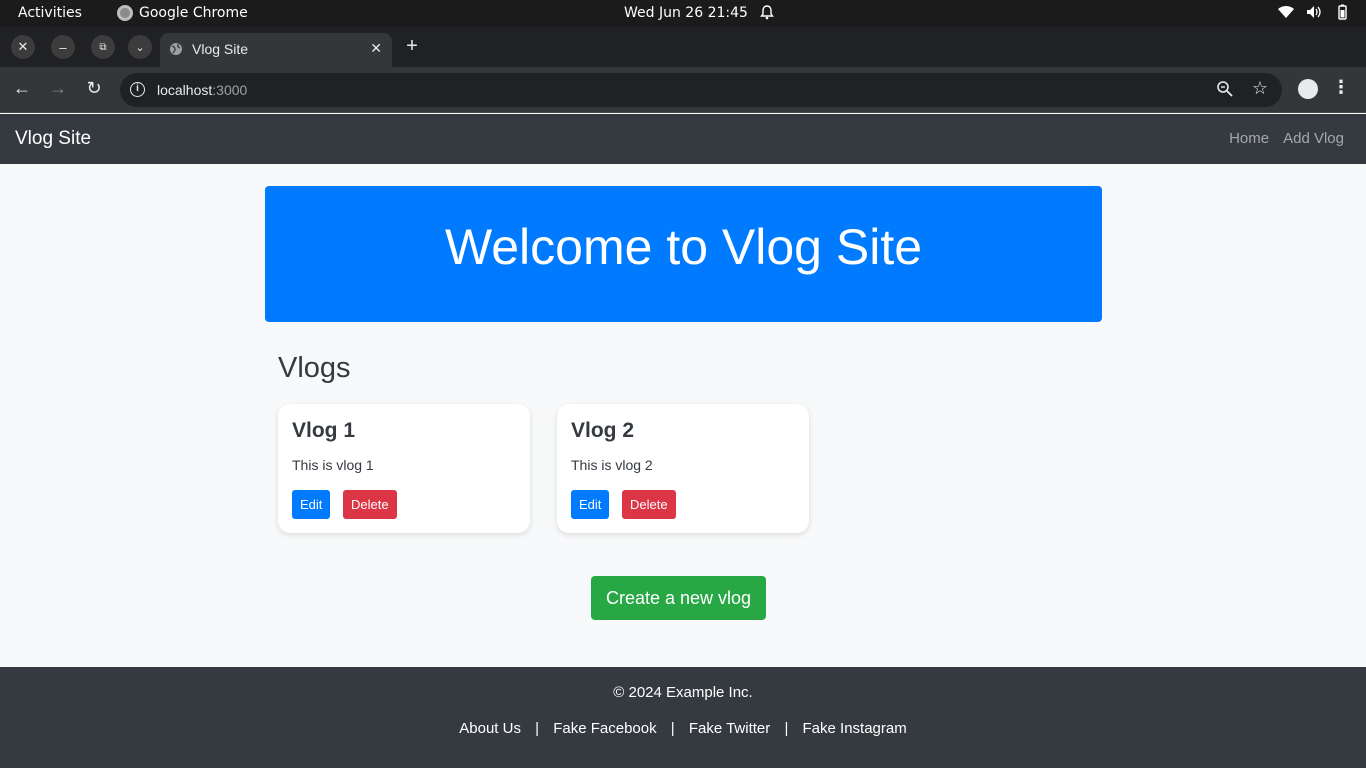 This screenshot has height=768, width=1366. What do you see at coordinates (1341, 87) in the screenshot?
I see `browser-menu-kebab-icon: ⋮` at bounding box center [1341, 87].